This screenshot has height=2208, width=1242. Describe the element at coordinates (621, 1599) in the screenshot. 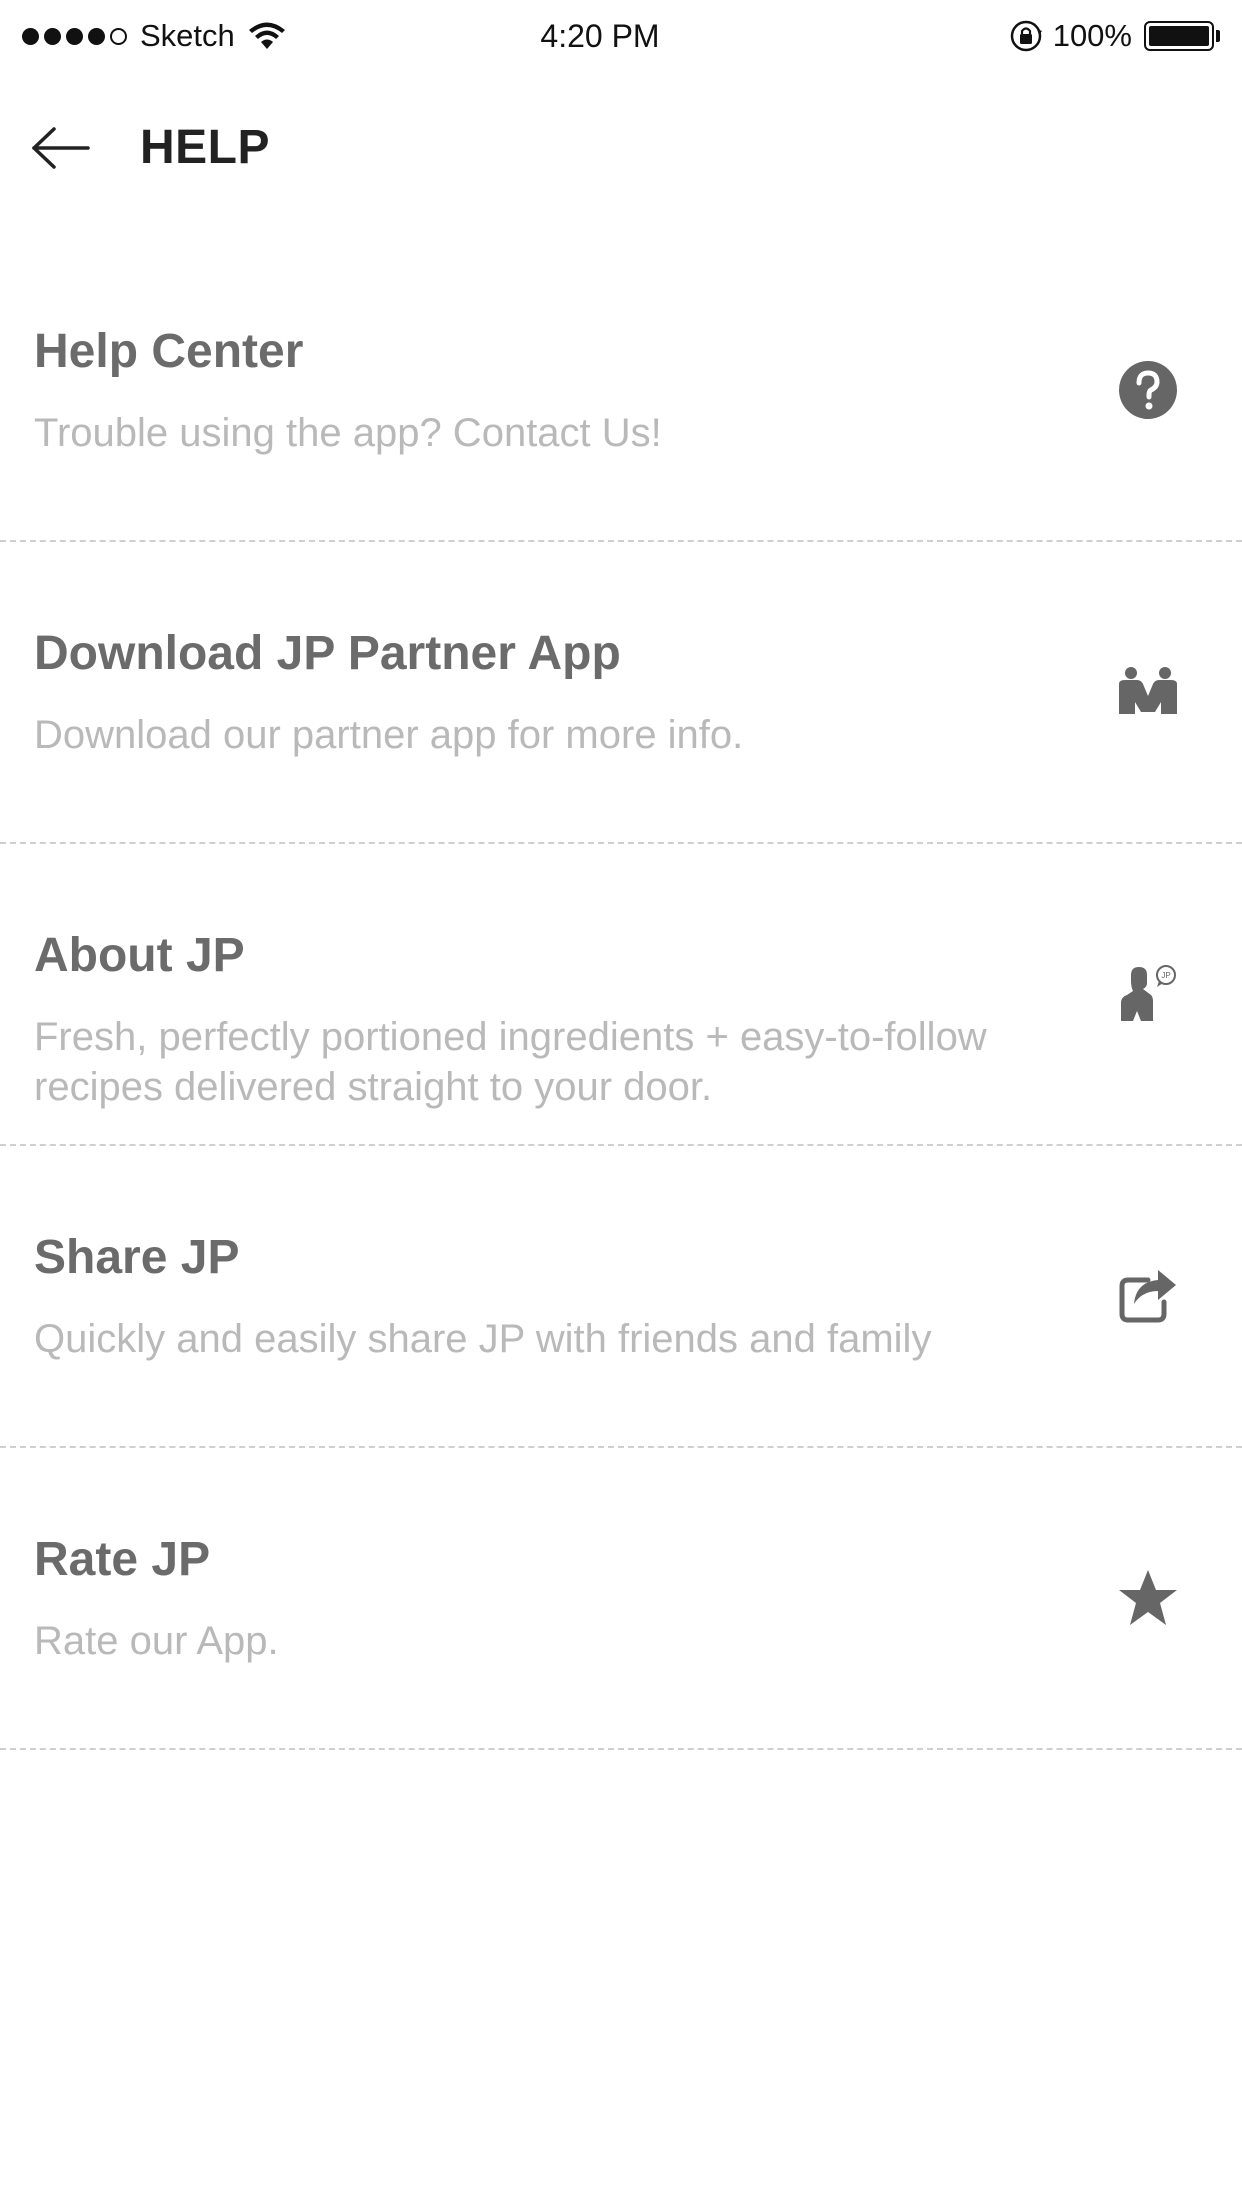

I see `rate-jp-item: Rate JP Rate our App.` at that location.